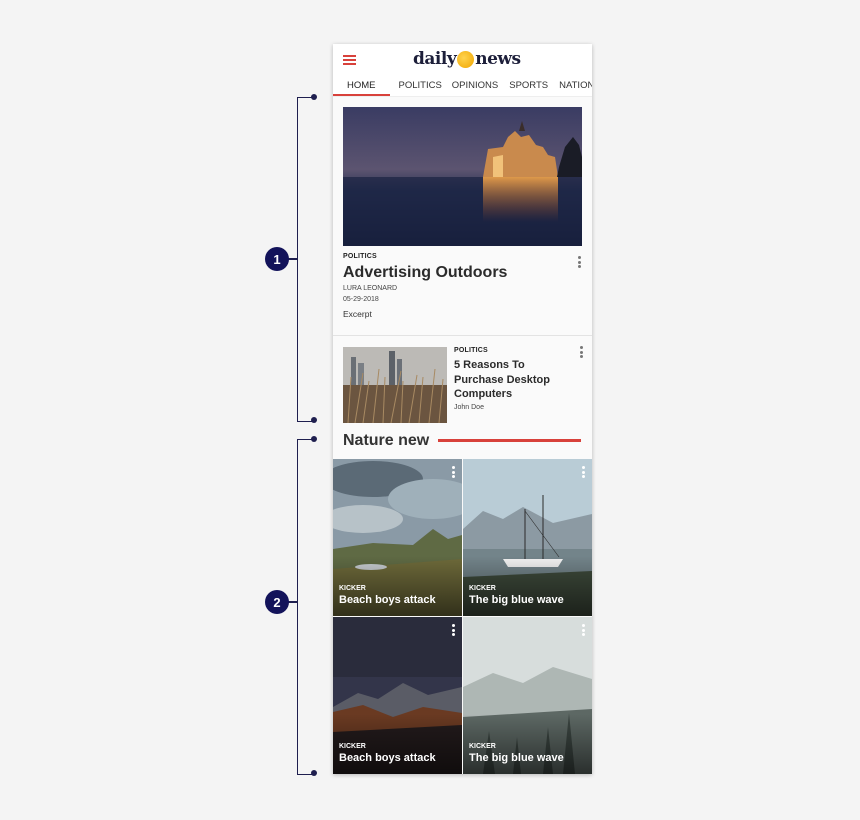  Describe the element at coordinates (349, 60) in the screenshot. I see `hamburger-menu-icon` at that location.